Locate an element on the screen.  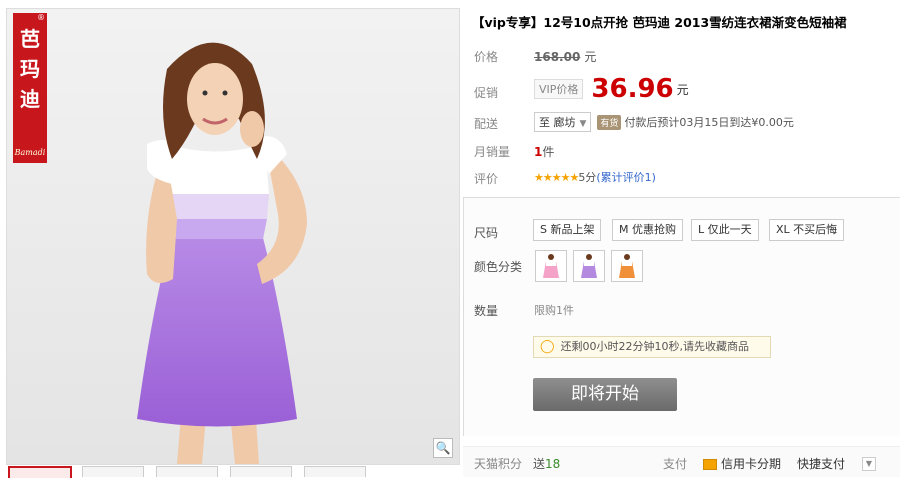
size-option-l: L 仅此一天 is located at coordinates (725, 230).